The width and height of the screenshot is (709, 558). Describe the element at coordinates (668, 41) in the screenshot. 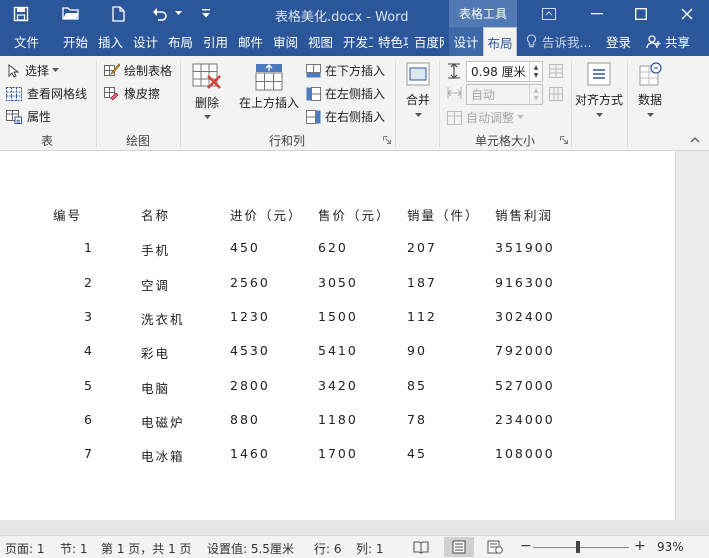

I see `share-button: 共享` at that location.